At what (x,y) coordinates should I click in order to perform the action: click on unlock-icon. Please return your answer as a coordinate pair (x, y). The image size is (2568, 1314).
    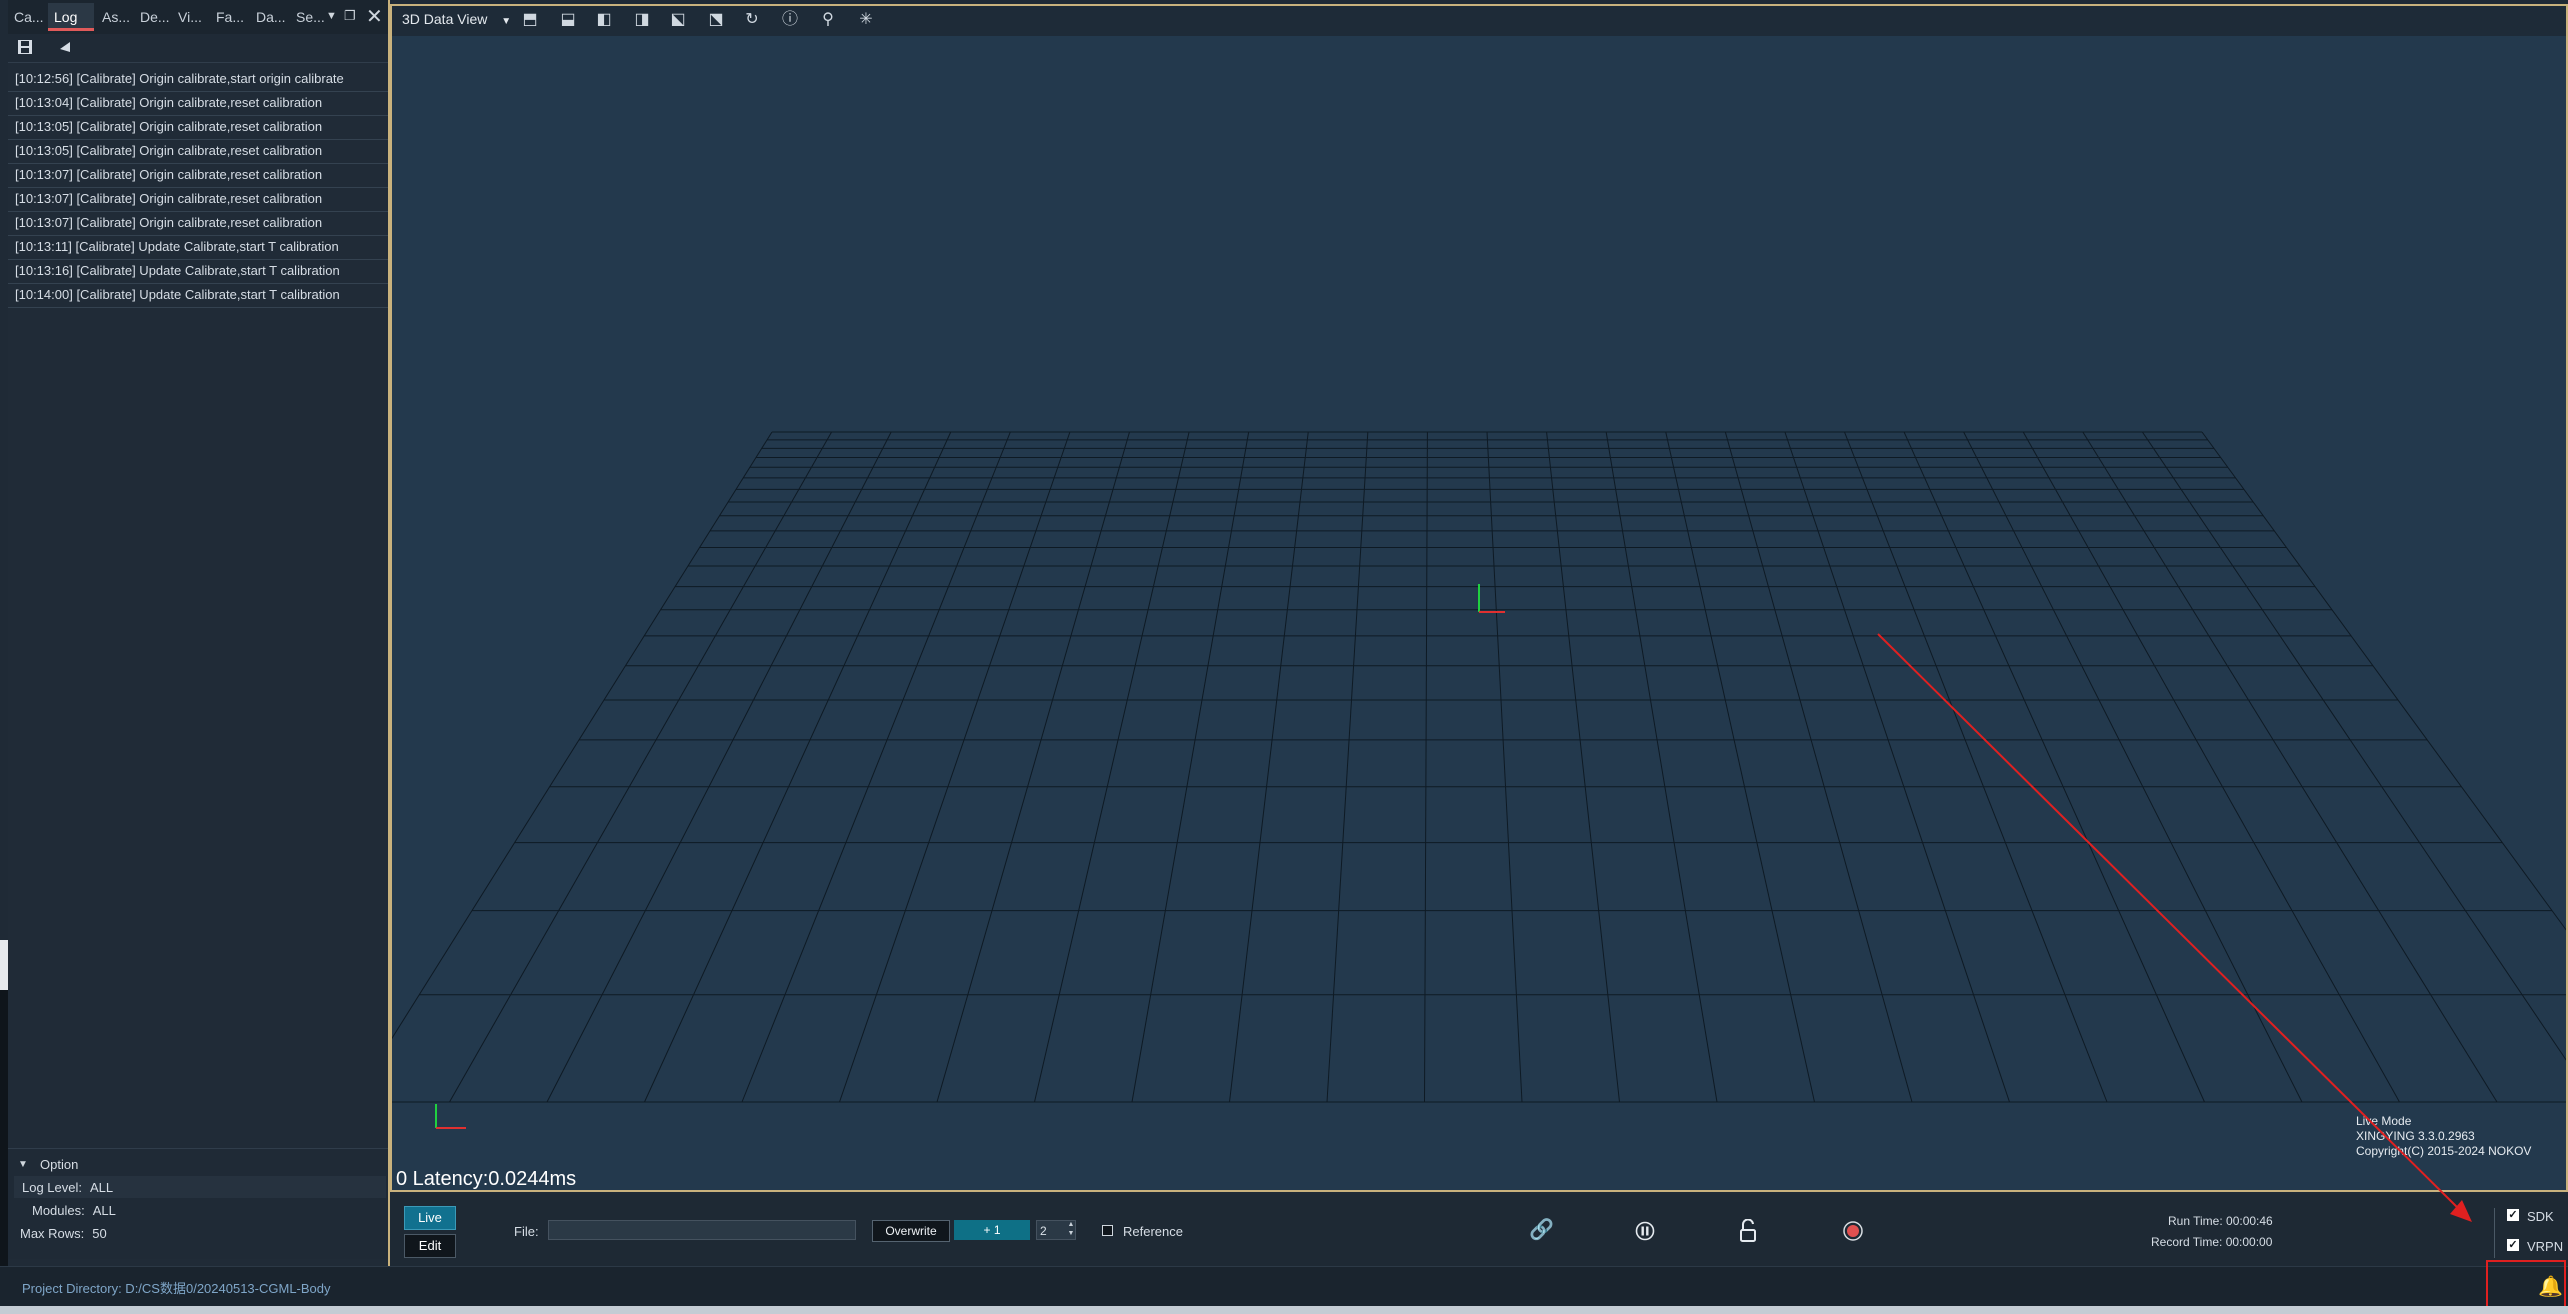
    Looking at the image, I should click on (1748, 1231).